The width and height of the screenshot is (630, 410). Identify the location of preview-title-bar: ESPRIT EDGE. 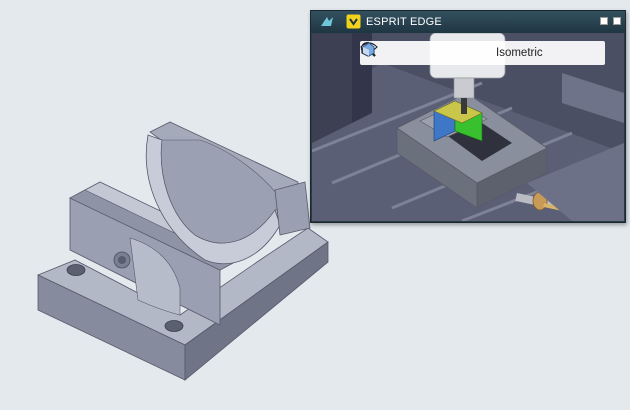
(468, 22).